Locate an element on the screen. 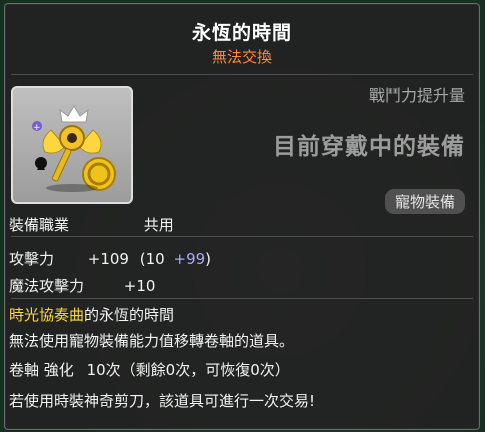 Image resolution: width=485 pixels, height=432 pixels. equipped-status: 目前穿戴中的裝備 is located at coordinates (369, 147).